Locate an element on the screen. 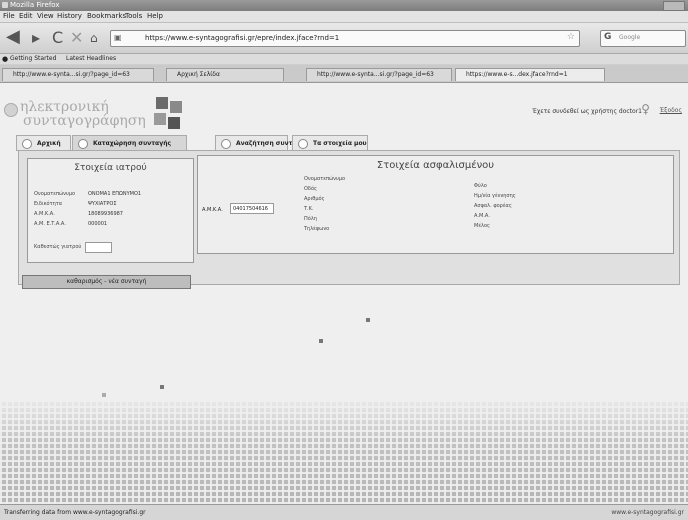 Image resolution: width=688 pixels, height=520 pixels. doctor-specialty-label: Ειδικότητα is located at coordinates (48, 204).